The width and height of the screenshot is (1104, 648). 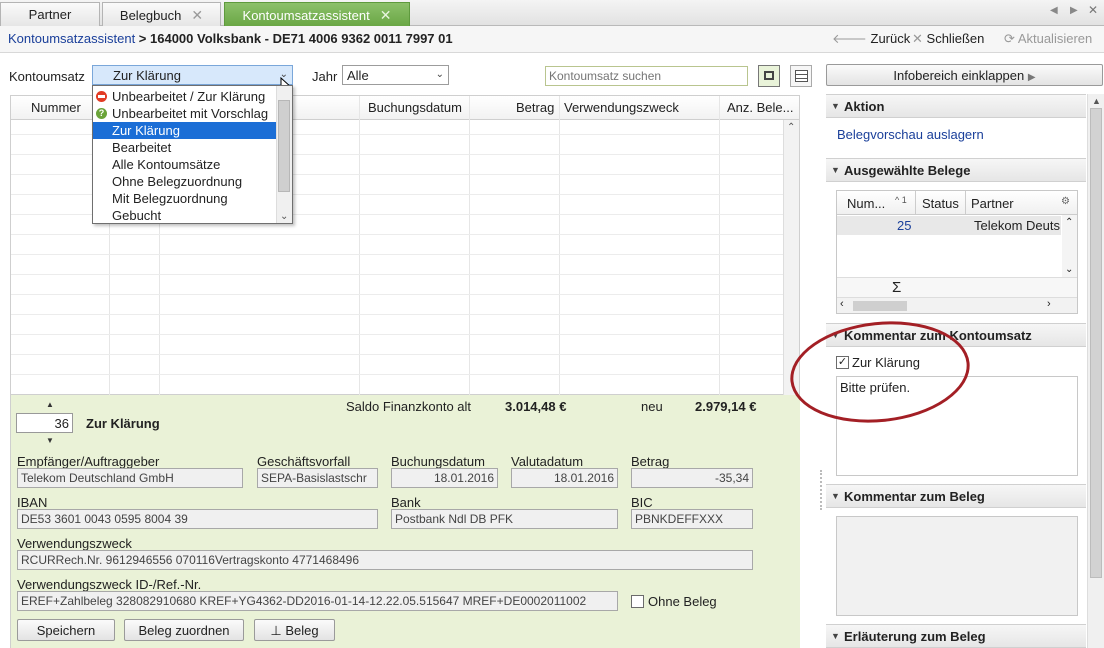 What do you see at coordinates (890, 38) in the screenshot?
I see `back-label: Zurück` at bounding box center [890, 38].